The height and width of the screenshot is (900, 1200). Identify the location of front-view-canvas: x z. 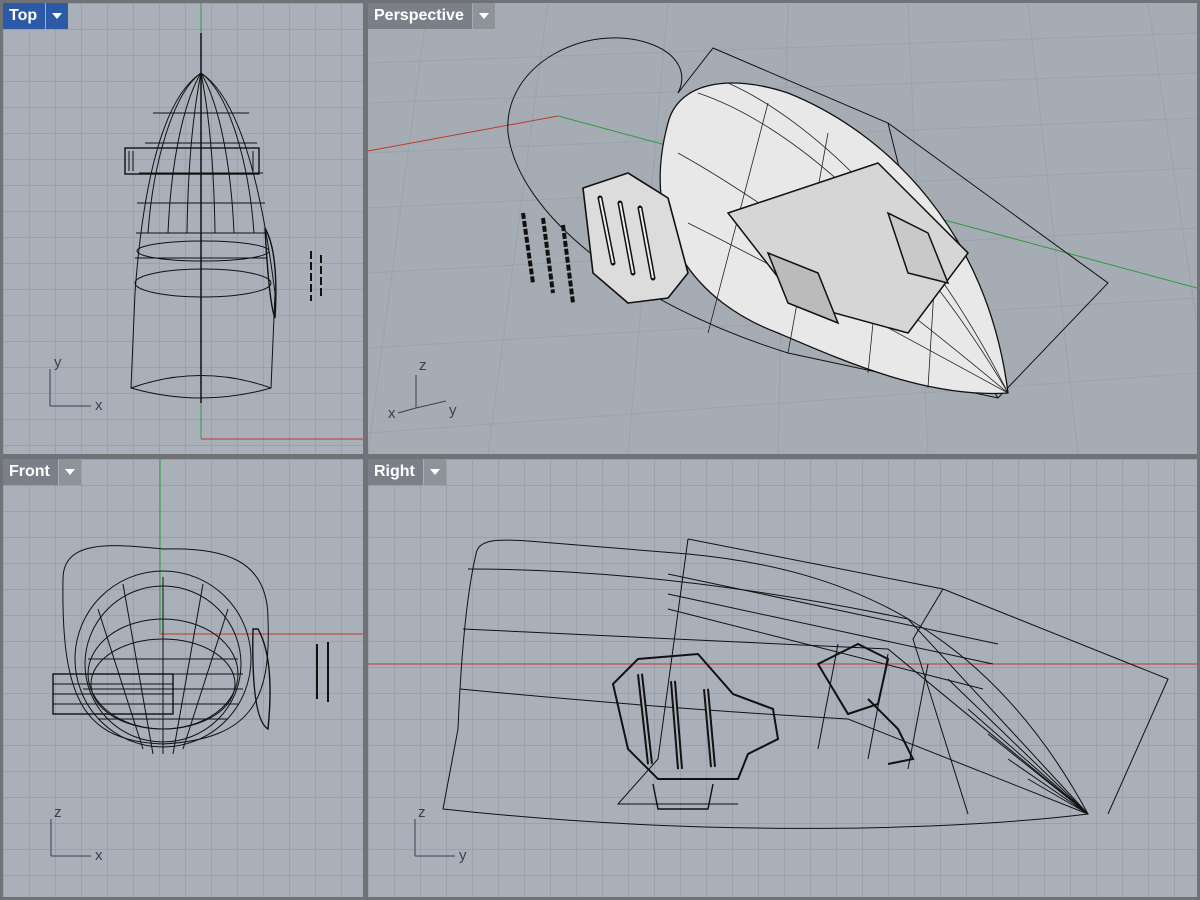
(206, 661).